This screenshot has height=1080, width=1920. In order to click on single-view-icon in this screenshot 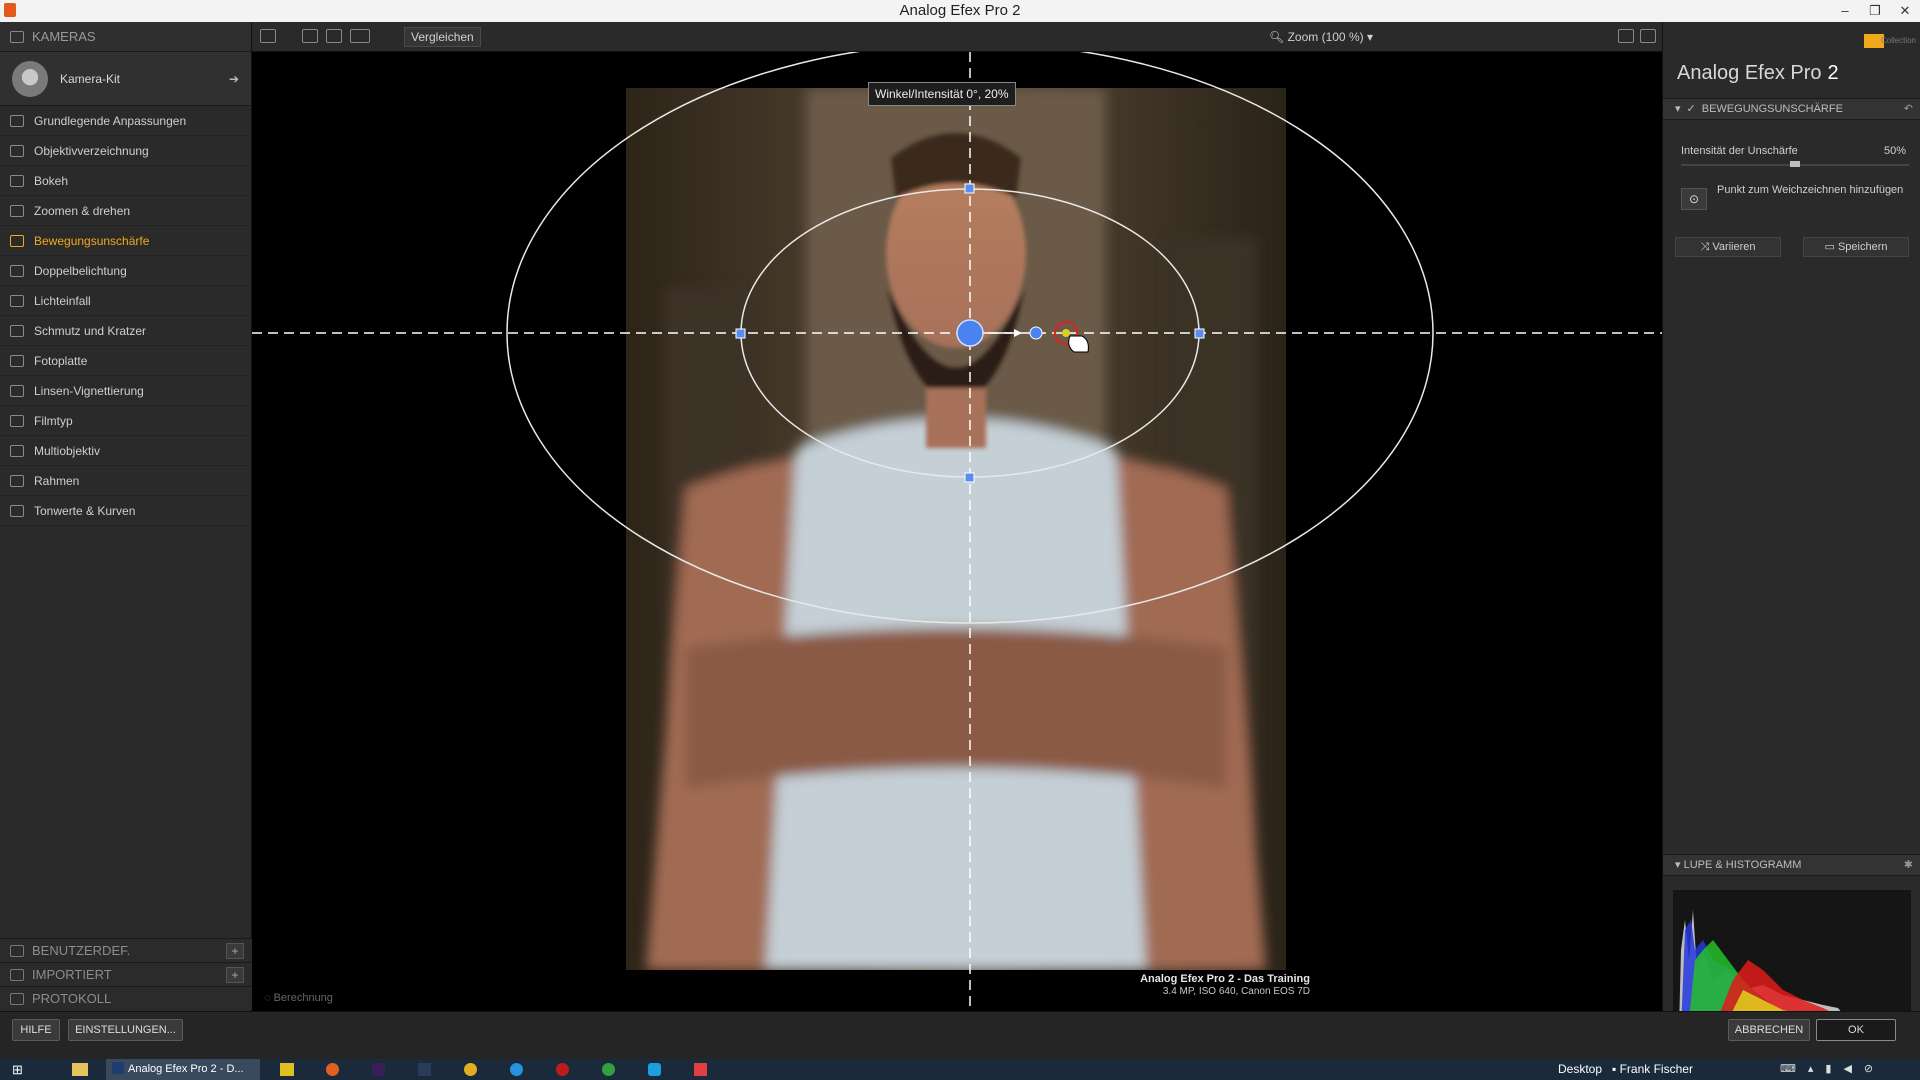, I will do `click(310, 36)`.